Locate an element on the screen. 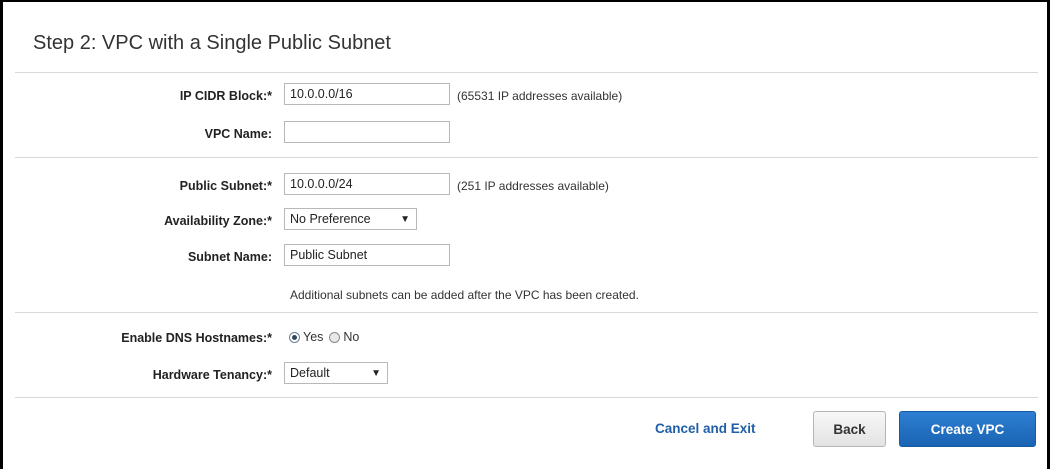  page-title: Step 2: VPC with a Single Public Subnet is located at coordinates (212, 43).